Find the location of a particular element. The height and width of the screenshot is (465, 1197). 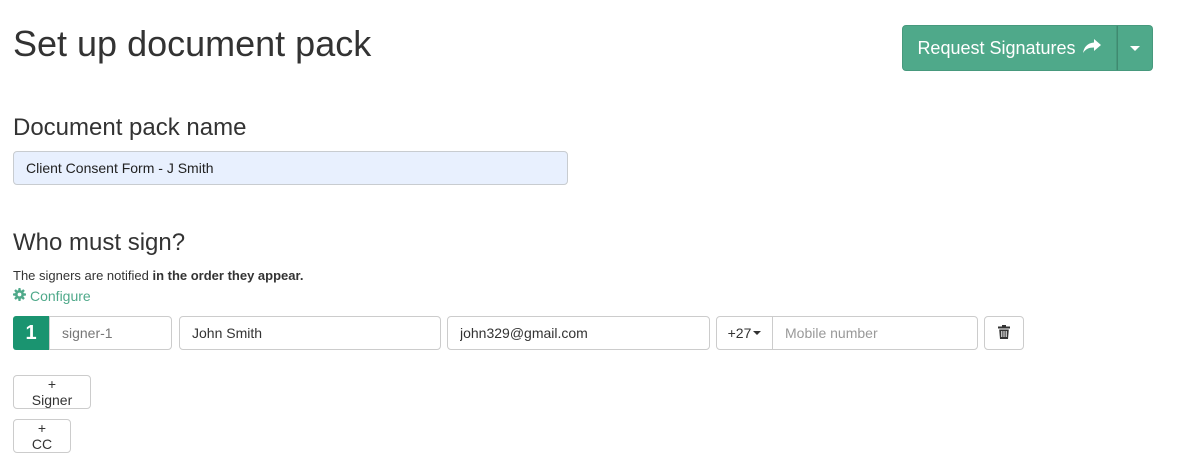

notice-emphasis: in the order they appear. is located at coordinates (228, 275).